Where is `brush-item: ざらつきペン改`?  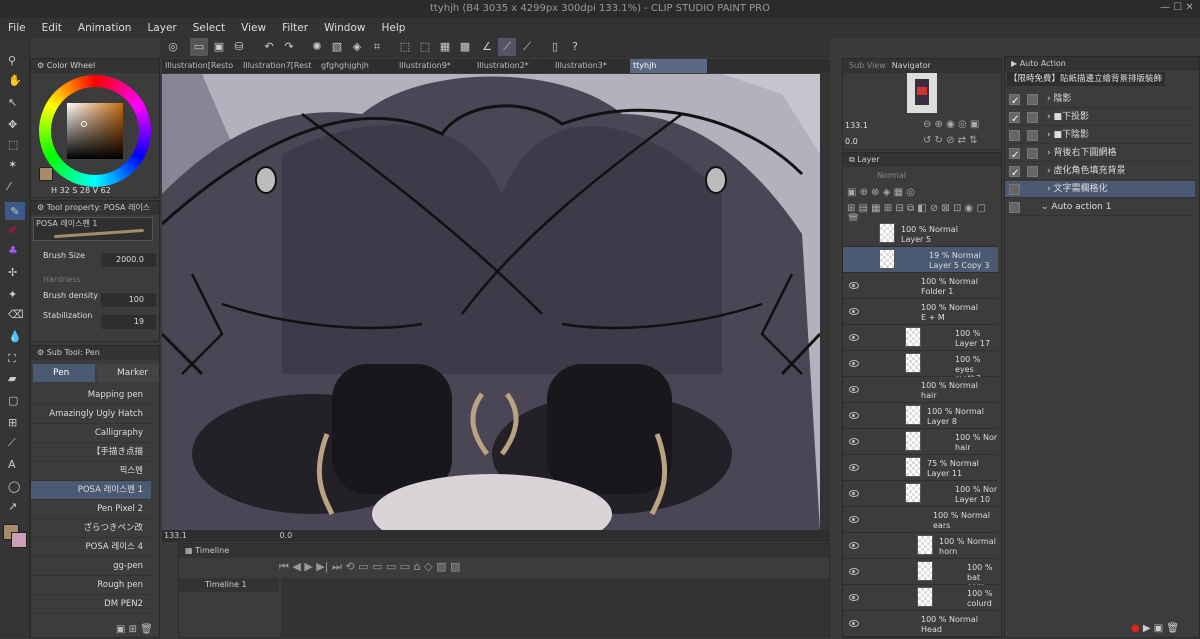
brush-item: ざらつきペン改 is located at coordinates (91, 528).